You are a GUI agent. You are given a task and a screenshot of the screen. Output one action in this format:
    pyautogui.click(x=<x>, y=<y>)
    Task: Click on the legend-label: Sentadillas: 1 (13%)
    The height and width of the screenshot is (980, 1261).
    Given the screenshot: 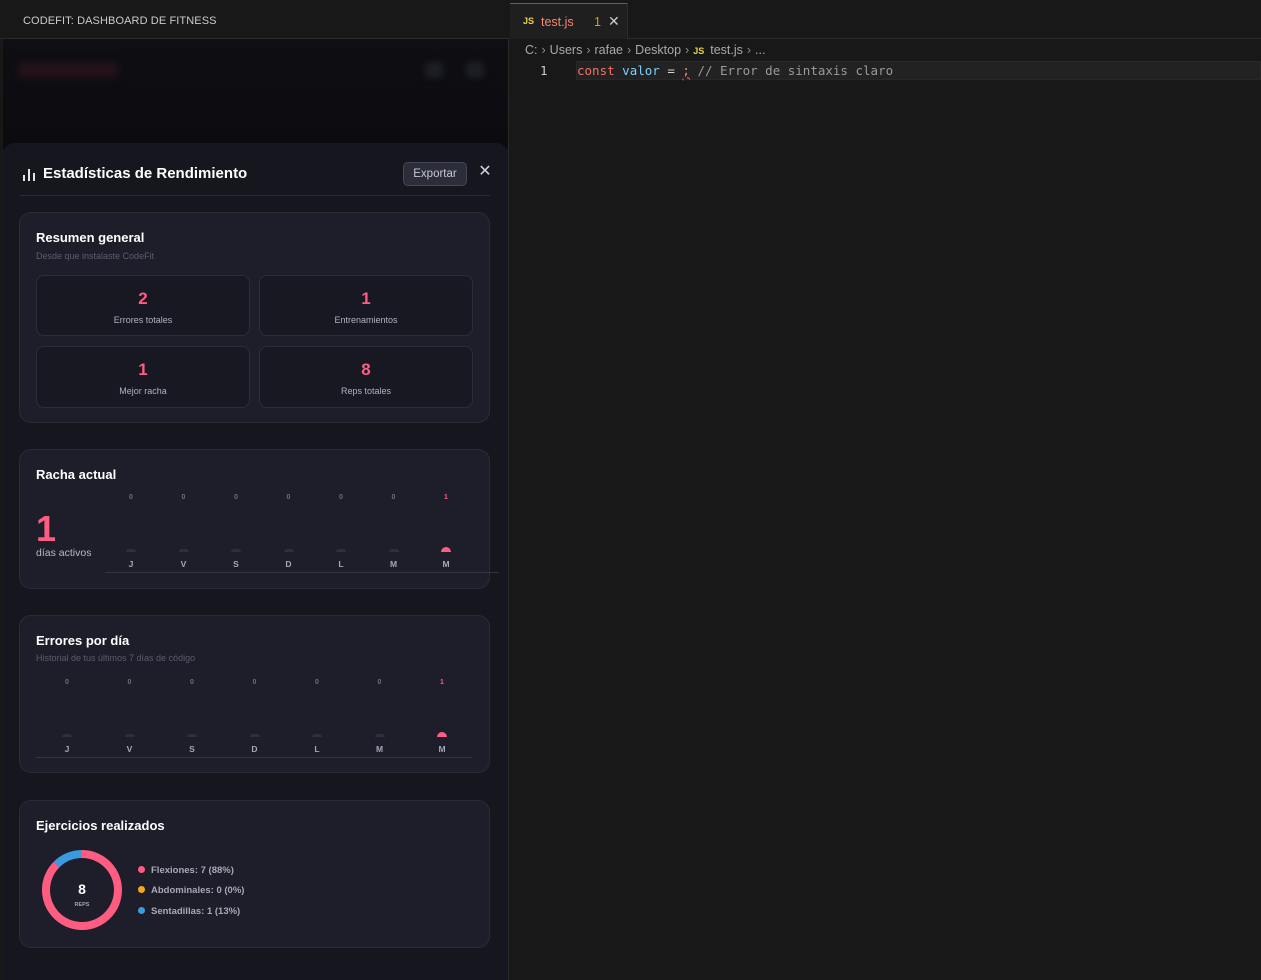 What is the action you would take?
    pyautogui.click(x=196, y=911)
    